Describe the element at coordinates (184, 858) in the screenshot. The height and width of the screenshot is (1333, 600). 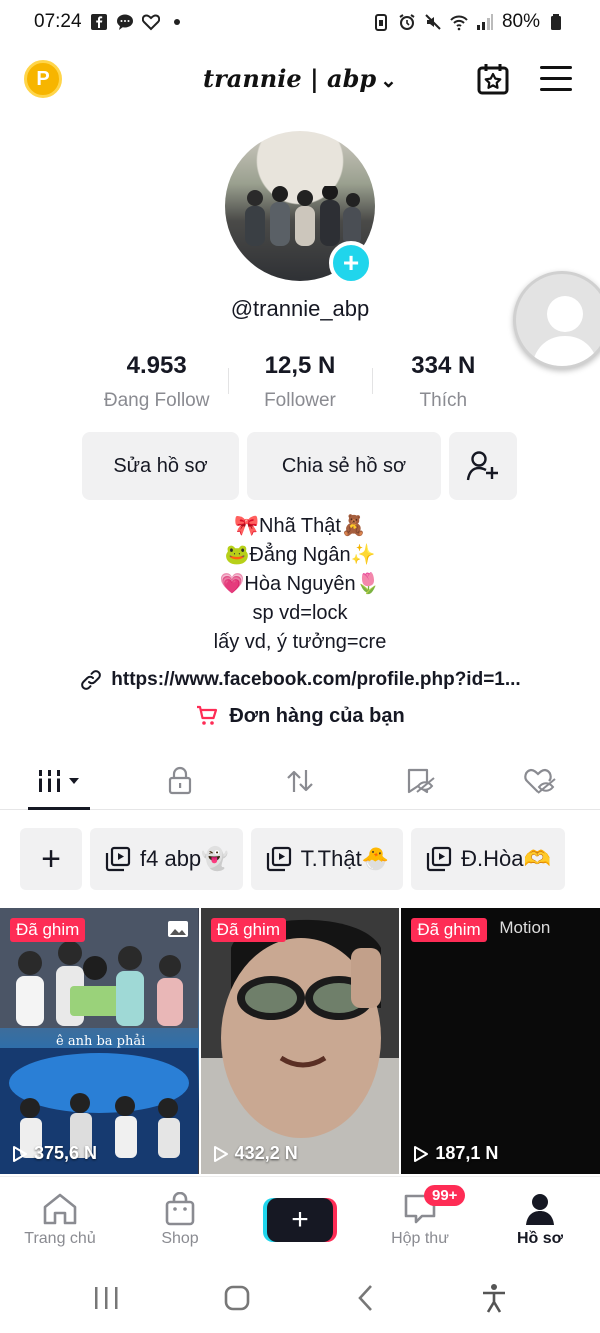
I see `collection-label: f4 abp👻` at that location.